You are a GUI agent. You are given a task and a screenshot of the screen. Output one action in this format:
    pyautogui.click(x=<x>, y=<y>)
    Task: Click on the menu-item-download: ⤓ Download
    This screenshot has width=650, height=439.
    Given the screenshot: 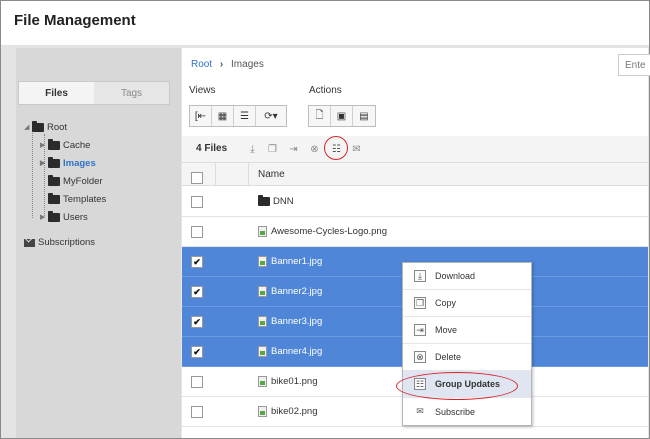 What is the action you would take?
    pyautogui.click(x=467, y=276)
    